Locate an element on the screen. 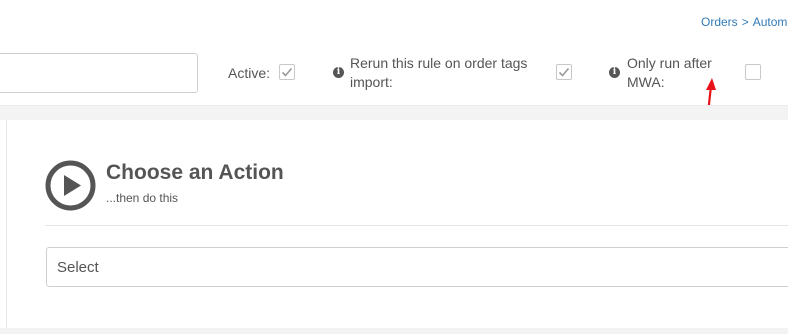 This screenshot has width=788, height=334. play-circle-icon is located at coordinates (70, 185).